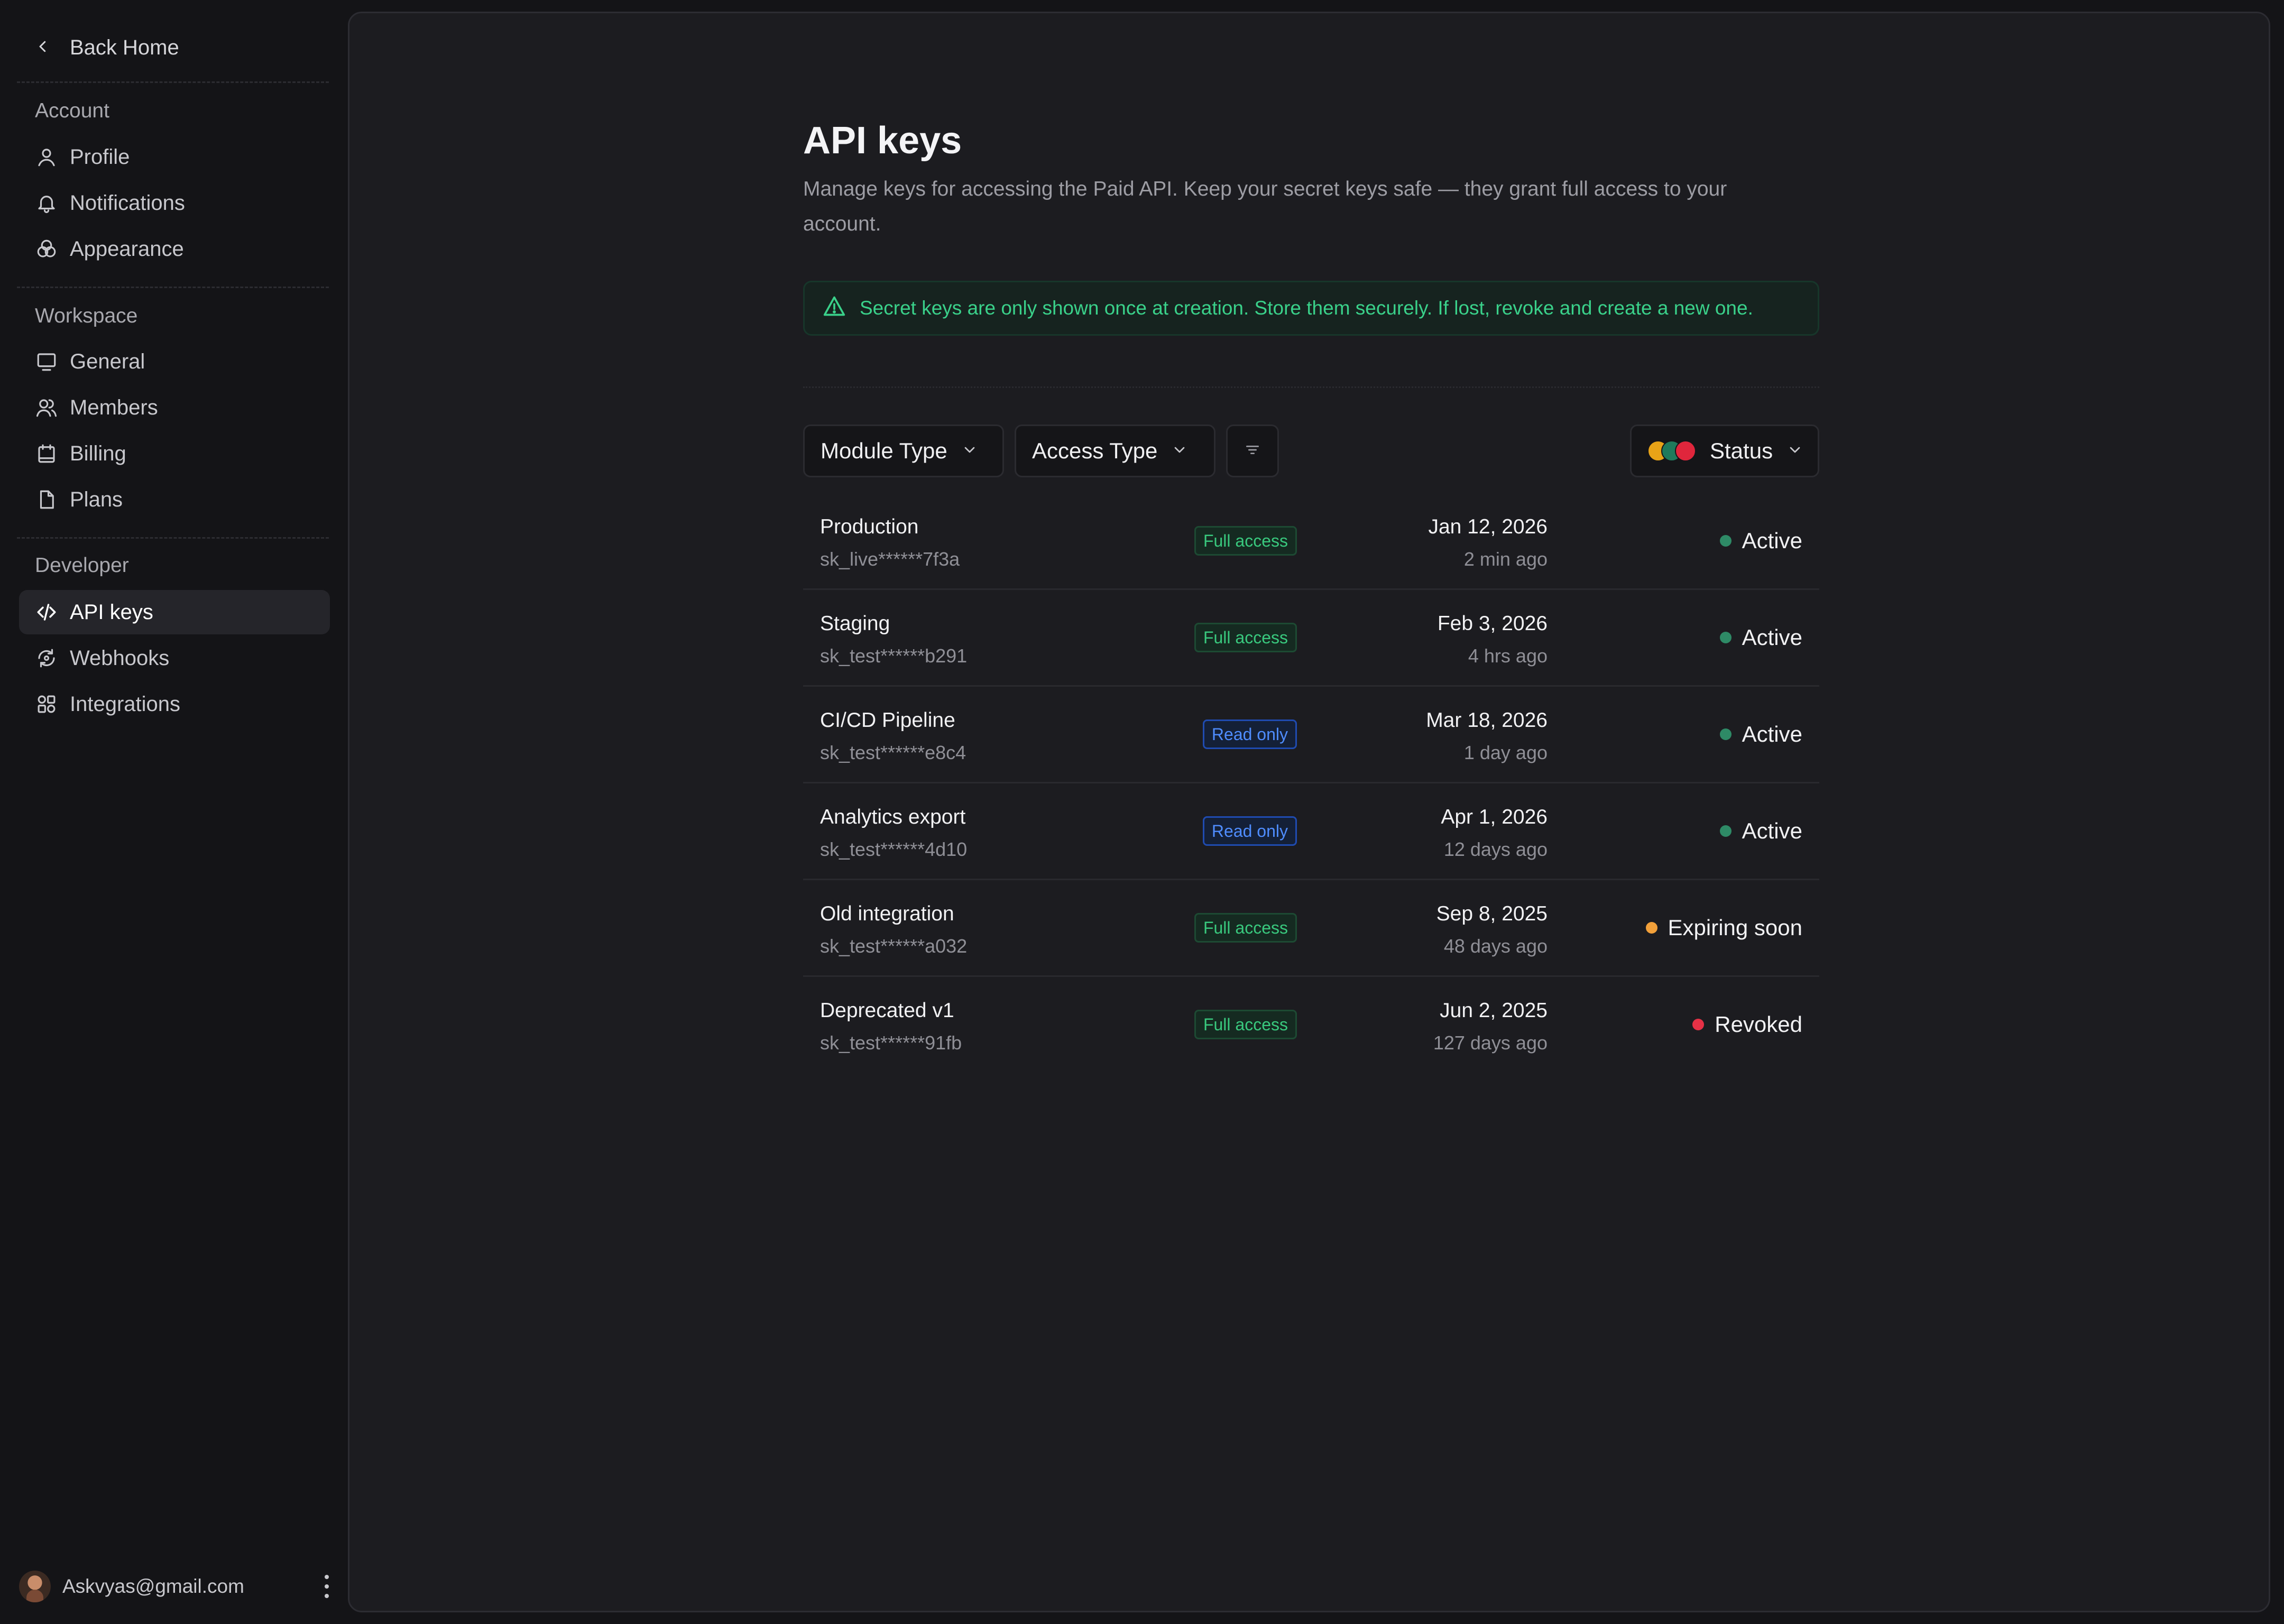 The height and width of the screenshot is (1624, 2284). What do you see at coordinates (882, 140) in the screenshot?
I see `page-title: API keys` at bounding box center [882, 140].